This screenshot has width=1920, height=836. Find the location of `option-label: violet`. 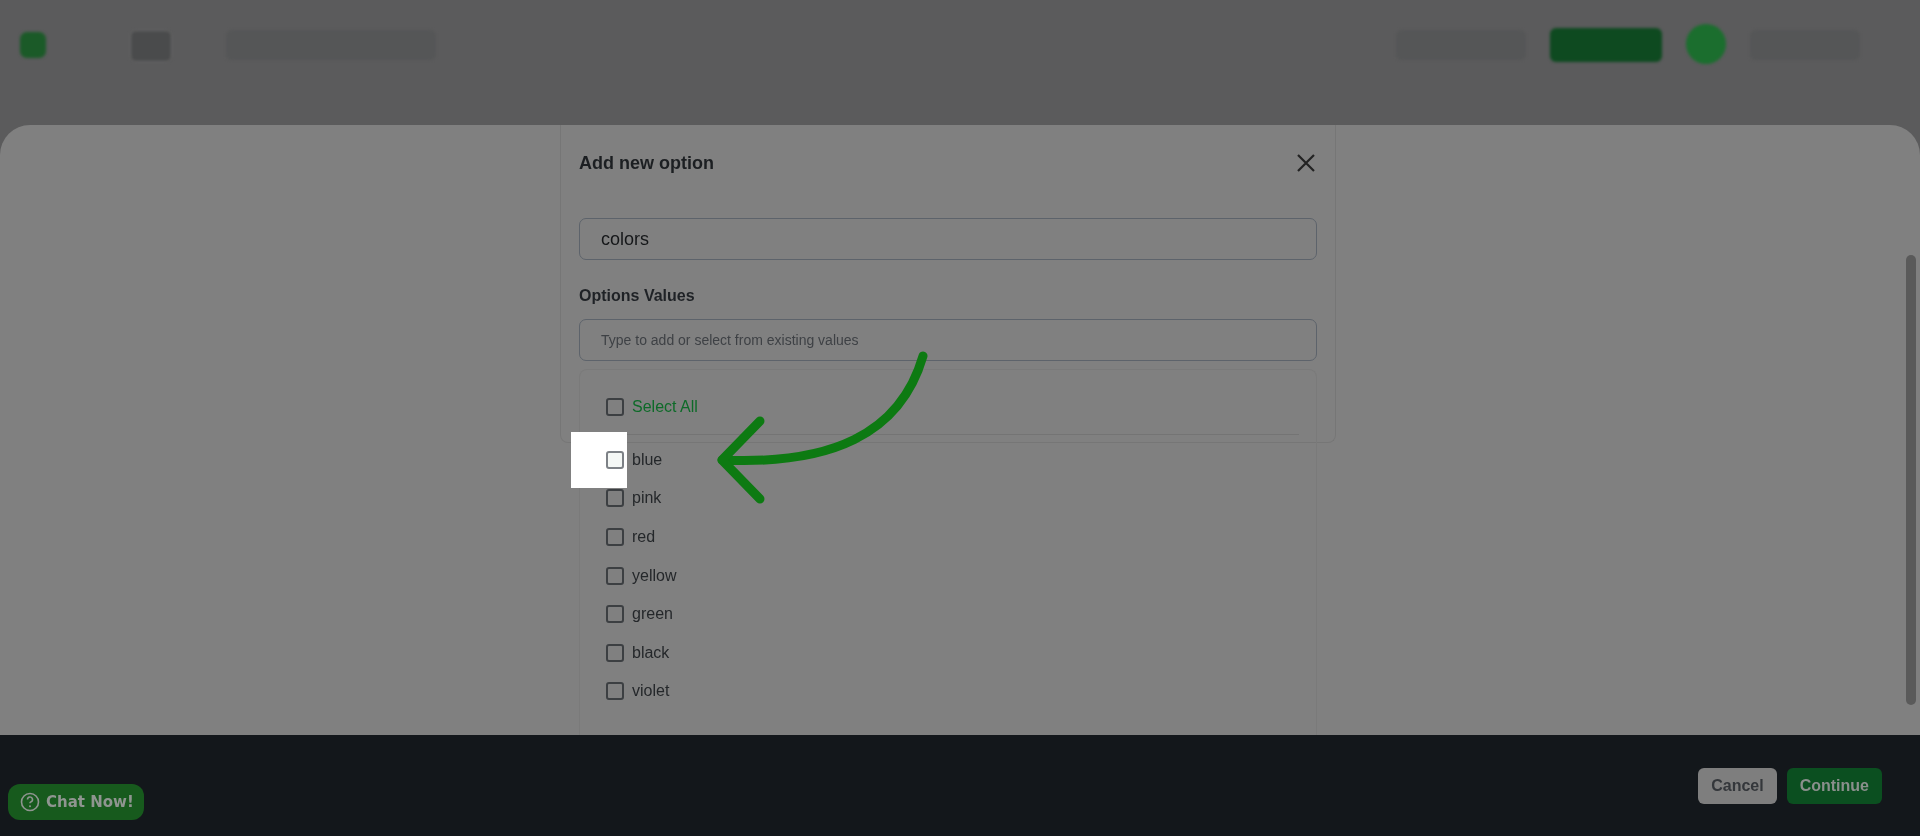

option-label: violet is located at coordinates (651, 691).